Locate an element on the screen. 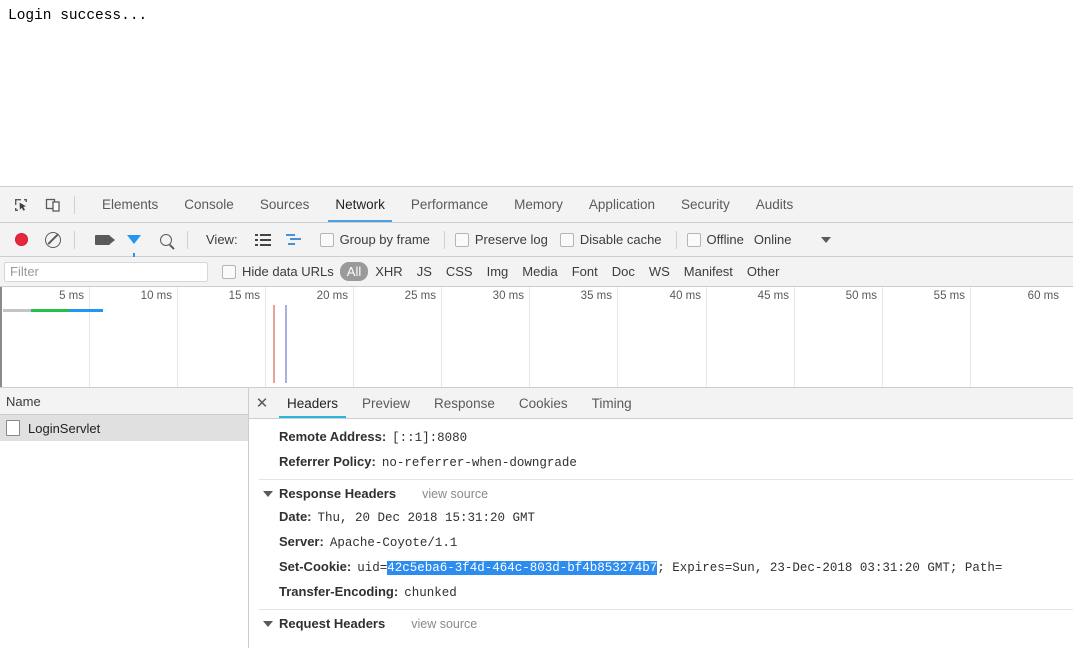  filter-type-js: JS is located at coordinates (424, 271).